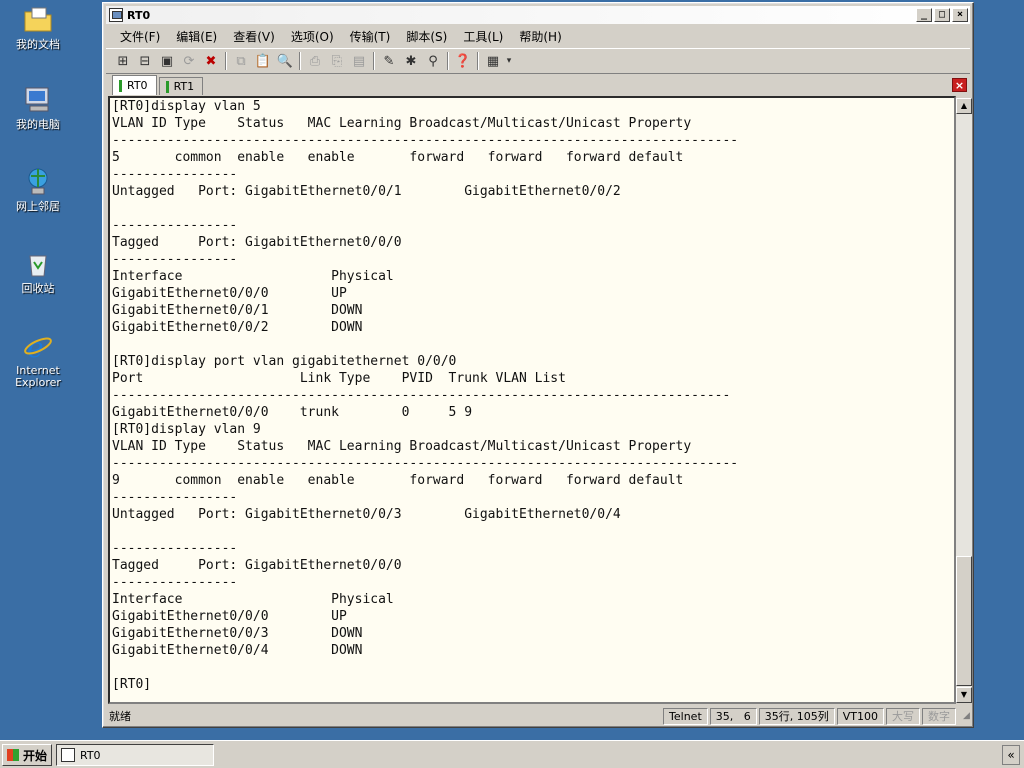  What do you see at coordinates (433, 61) in the screenshot?
I see `keymap-icon: ⚲` at bounding box center [433, 61].